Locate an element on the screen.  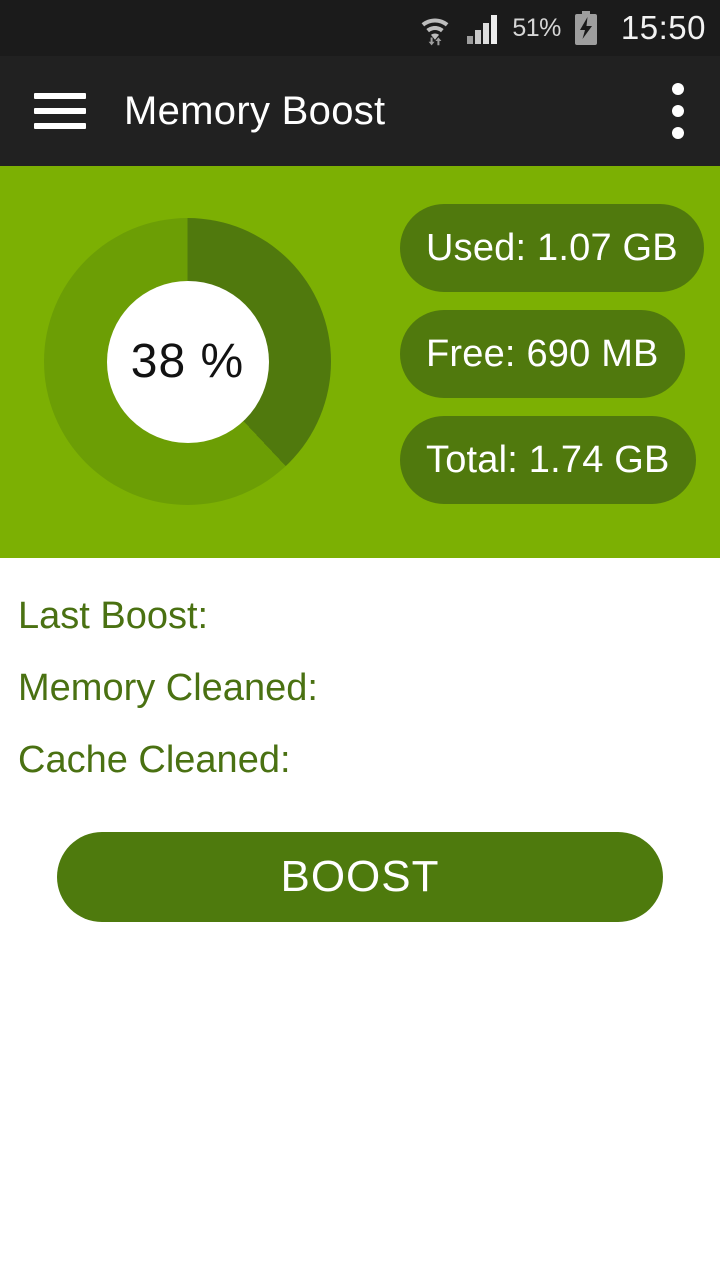
clock-label: 15:50 is located at coordinates (663, 27).